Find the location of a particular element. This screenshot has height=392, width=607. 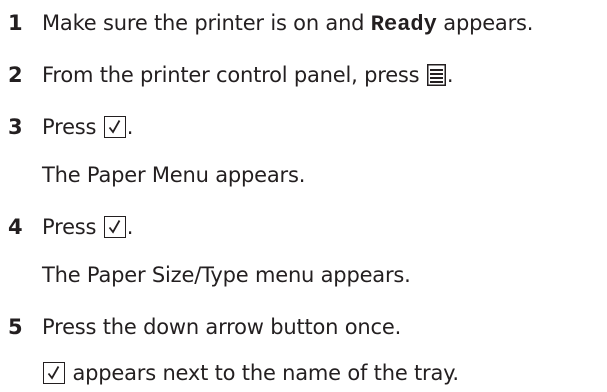

step-number: 2 is located at coordinates (15, 75).